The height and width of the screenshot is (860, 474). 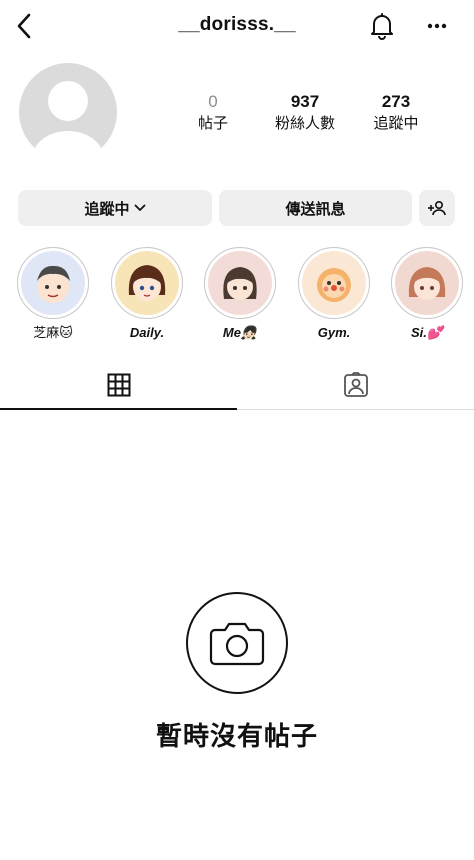 I want to click on stat-posts-value: 0, so click(x=213, y=101).